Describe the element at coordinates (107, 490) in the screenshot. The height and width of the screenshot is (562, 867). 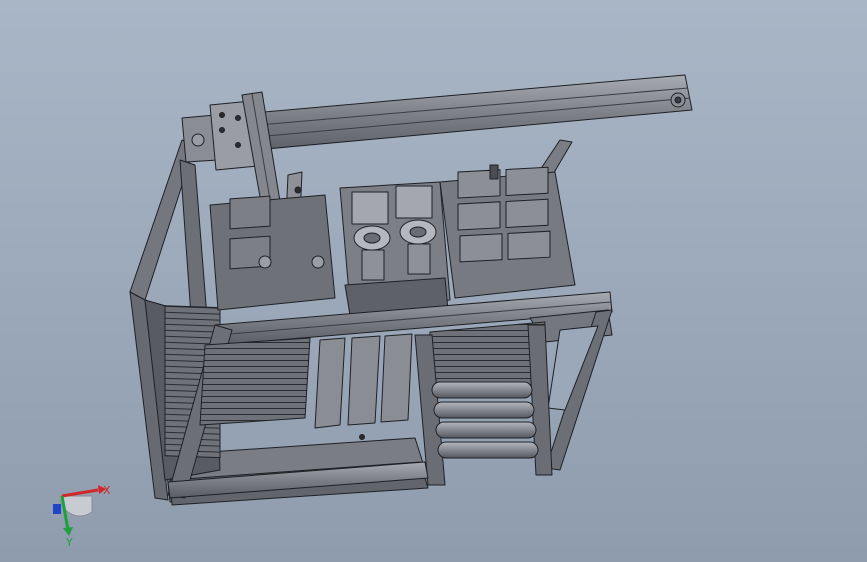
I see `x-axis-label: X` at that location.